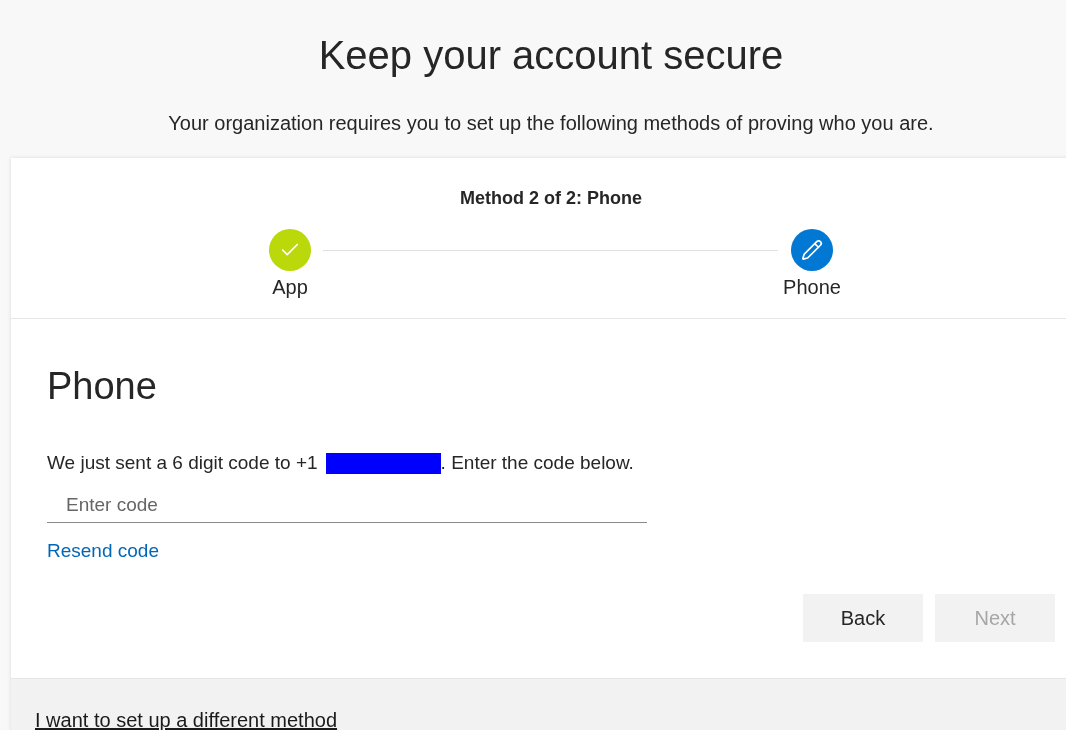  What do you see at coordinates (551, 198) in the screenshot?
I see `progress-label: Method 2 of 2: Phone` at bounding box center [551, 198].